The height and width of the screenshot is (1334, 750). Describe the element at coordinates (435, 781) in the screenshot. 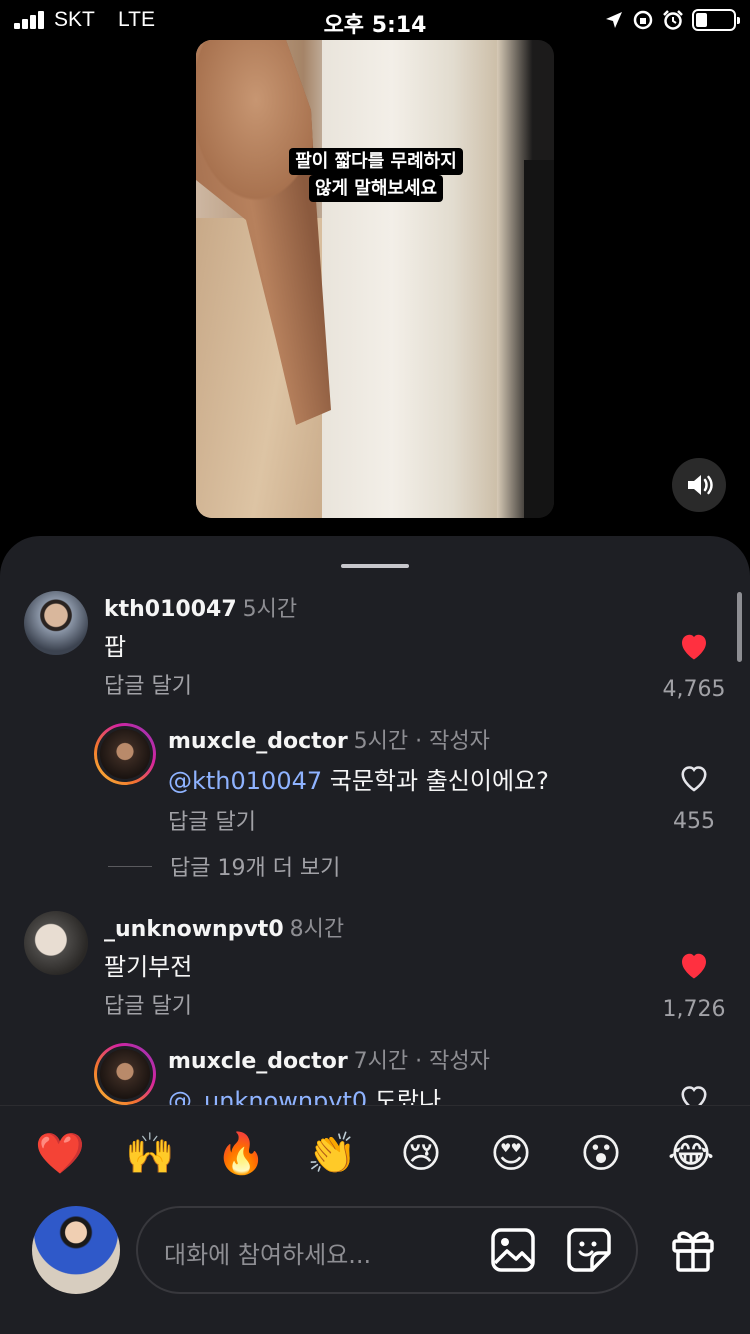

I see `comment-text: 국문학과 출신이에요?` at that location.